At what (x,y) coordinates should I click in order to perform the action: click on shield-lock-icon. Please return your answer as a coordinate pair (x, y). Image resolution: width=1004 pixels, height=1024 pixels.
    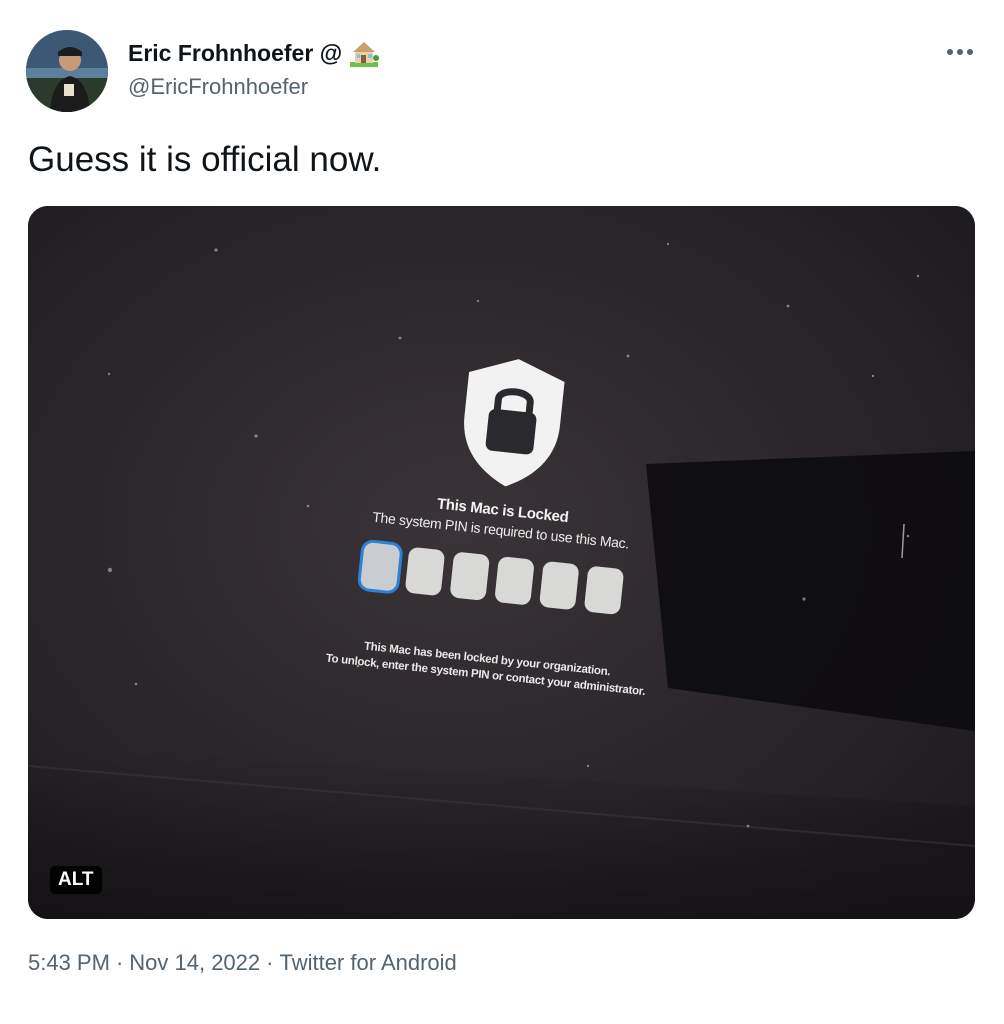
    Looking at the image, I should click on (511, 423).